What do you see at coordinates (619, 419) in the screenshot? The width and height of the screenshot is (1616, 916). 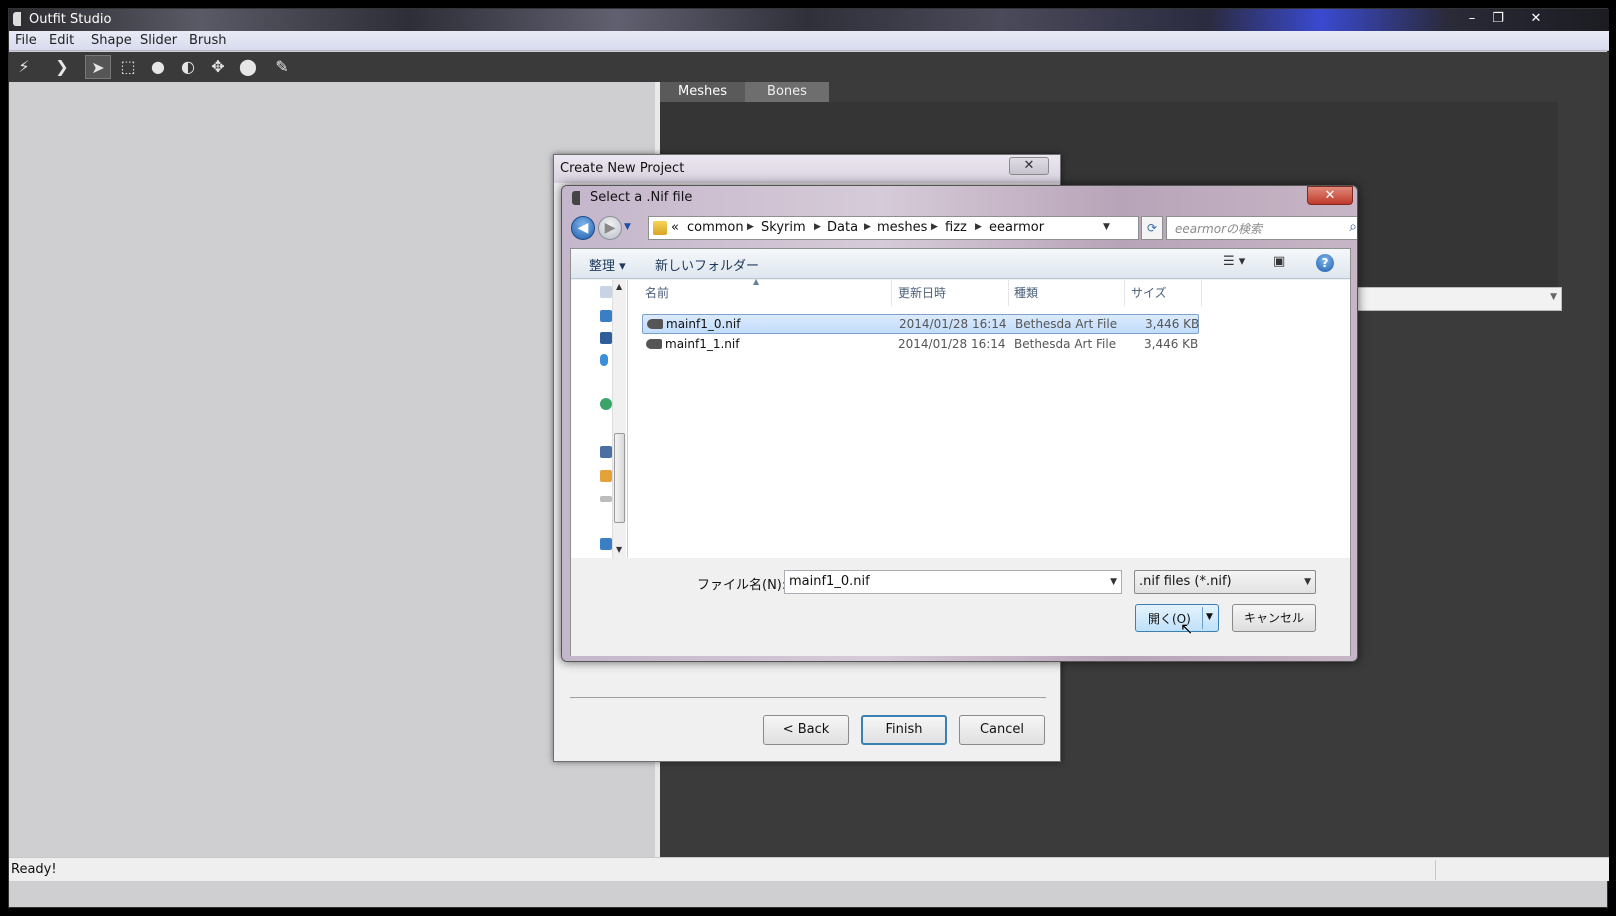 I see `nav-scrollbar: ▲ ▼` at bounding box center [619, 419].